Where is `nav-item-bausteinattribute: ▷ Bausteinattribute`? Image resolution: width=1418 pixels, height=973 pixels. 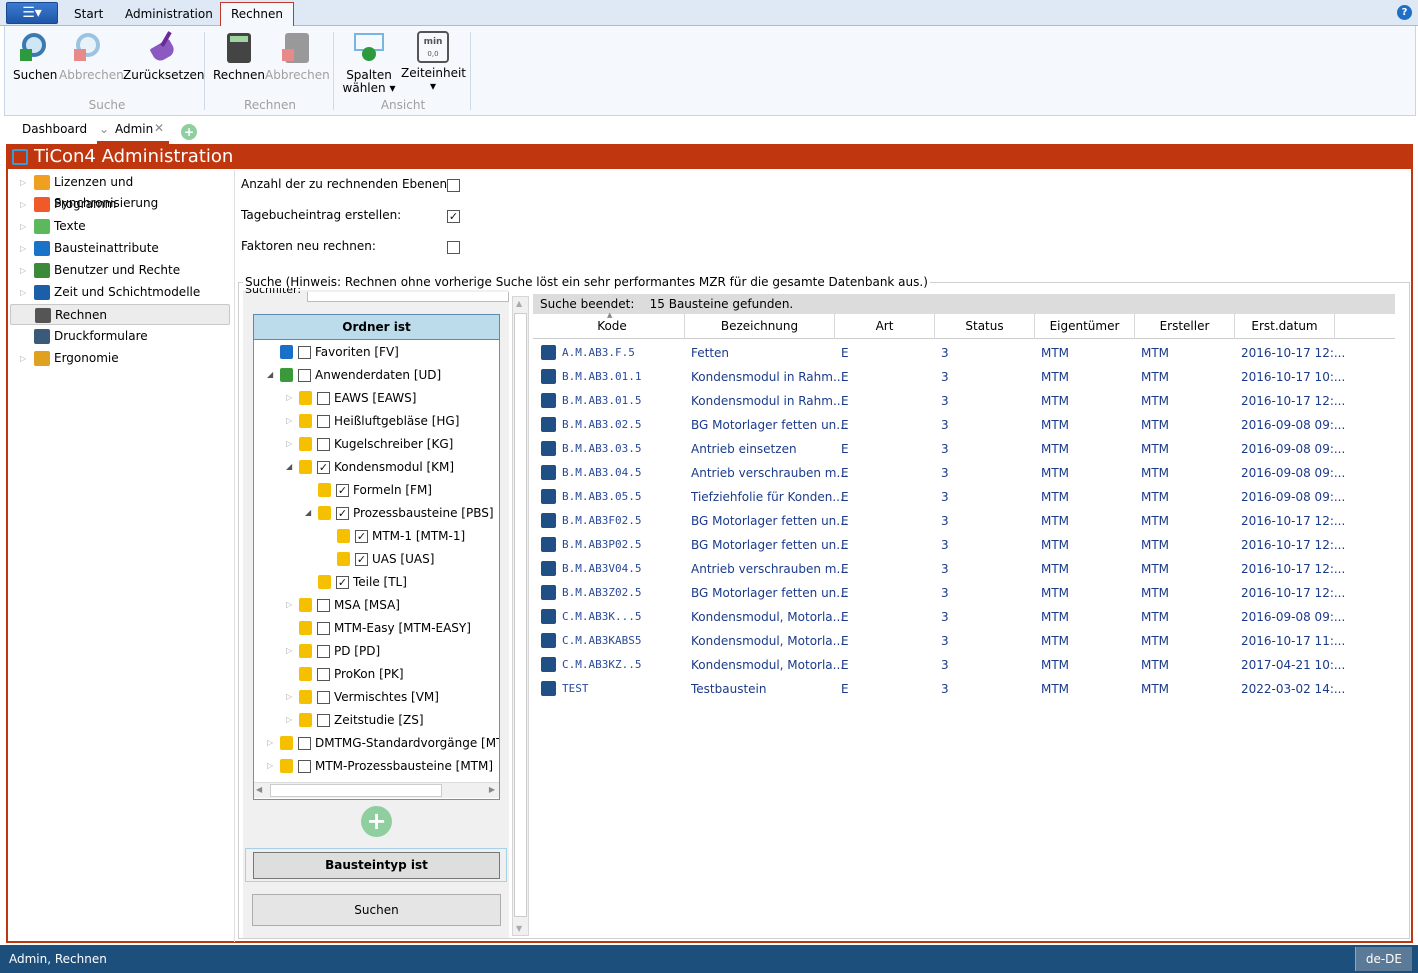
nav-item-bausteinattribute: ▷ Bausteinattribute is located at coordinates (120, 248).